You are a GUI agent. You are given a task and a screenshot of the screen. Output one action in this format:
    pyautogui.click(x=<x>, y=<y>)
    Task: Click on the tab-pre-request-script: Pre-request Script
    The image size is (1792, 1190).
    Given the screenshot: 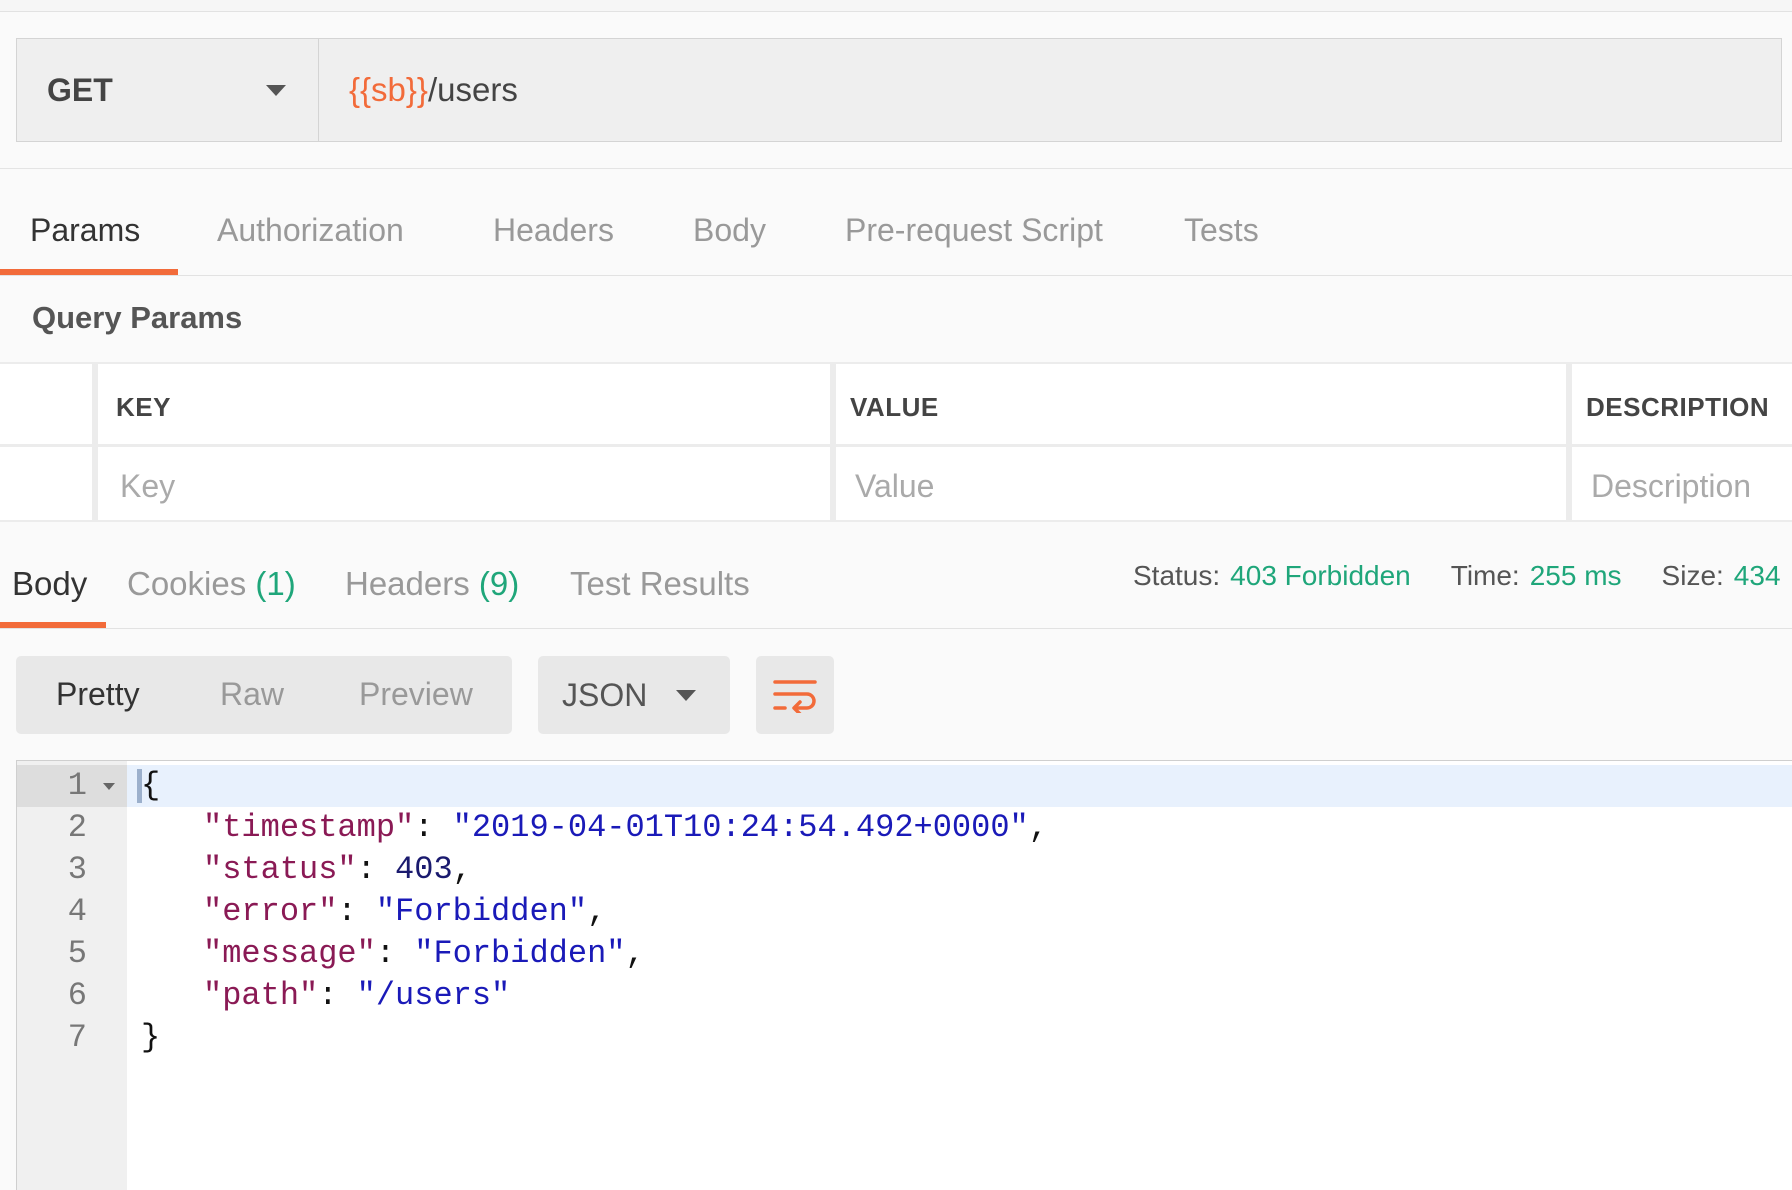 What is the action you would take?
    pyautogui.click(x=974, y=237)
    